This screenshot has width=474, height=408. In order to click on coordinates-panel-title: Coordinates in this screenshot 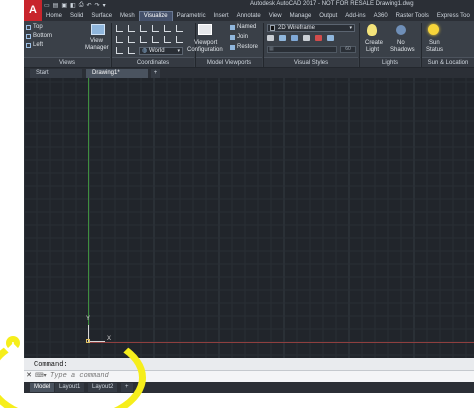, I will do `click(153, 62)`.